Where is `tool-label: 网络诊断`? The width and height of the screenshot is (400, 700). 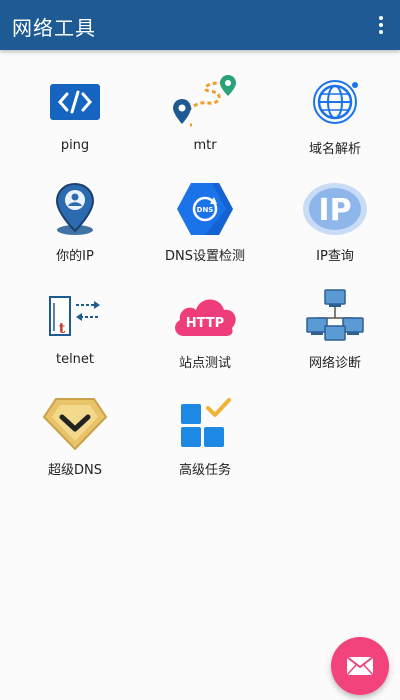
tool-label: 网络诊断 is located at coordinates (334, 363).